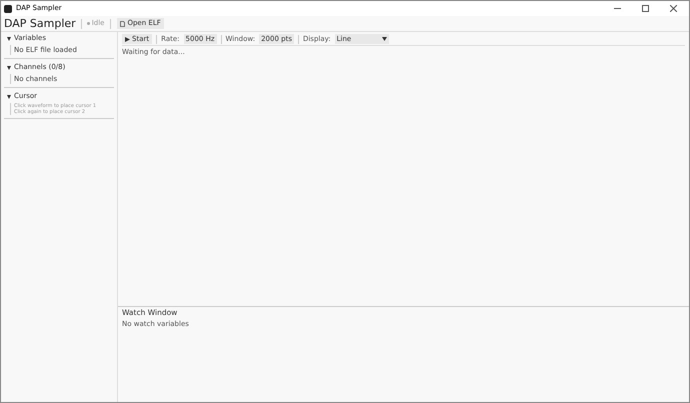 Image resolution: width=690 pixels, height=403 pixels. Describe the element at coordinates (40, 23) in the screenshot. I see `app-name: DAP Sampler` at that location.